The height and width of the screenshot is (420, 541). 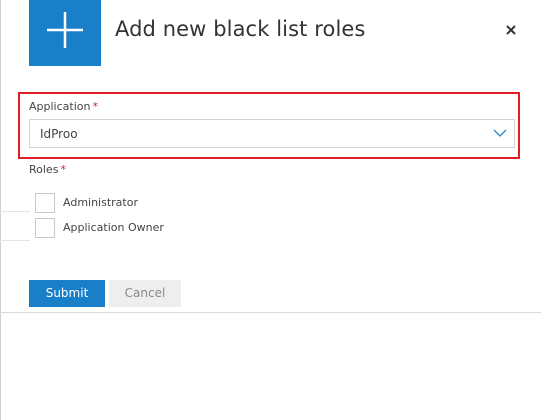 What do you see at coordinates (67, 293) in the screenshot?
I see `submit-button: Submit` at bounding box center [67, 293].